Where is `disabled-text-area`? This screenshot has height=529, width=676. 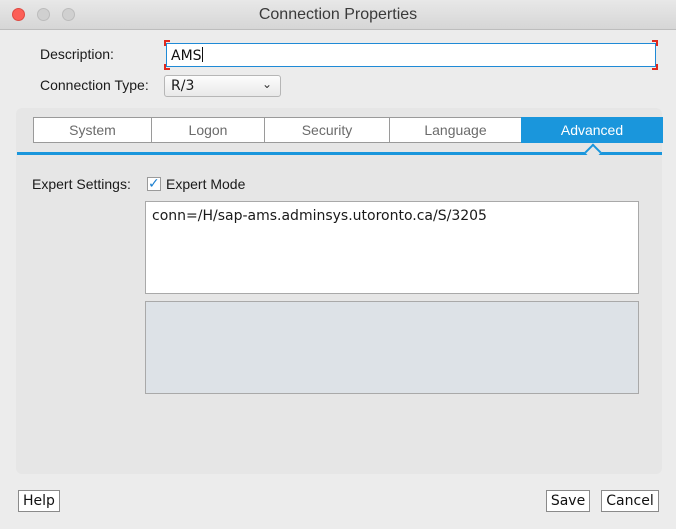 disabled-text-area is located at coordinates (392, 347).